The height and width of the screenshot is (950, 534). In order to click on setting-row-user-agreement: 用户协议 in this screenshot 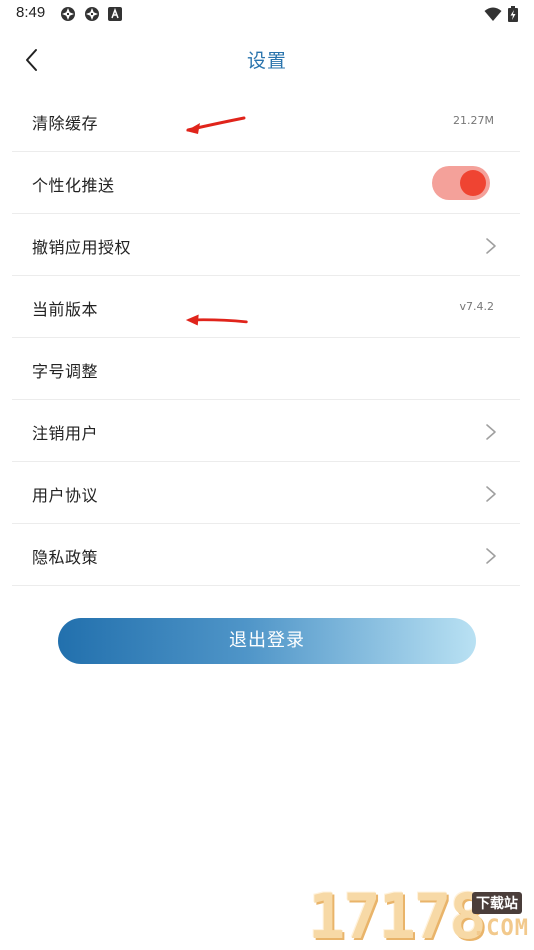, I will do `click(266, 493)`.